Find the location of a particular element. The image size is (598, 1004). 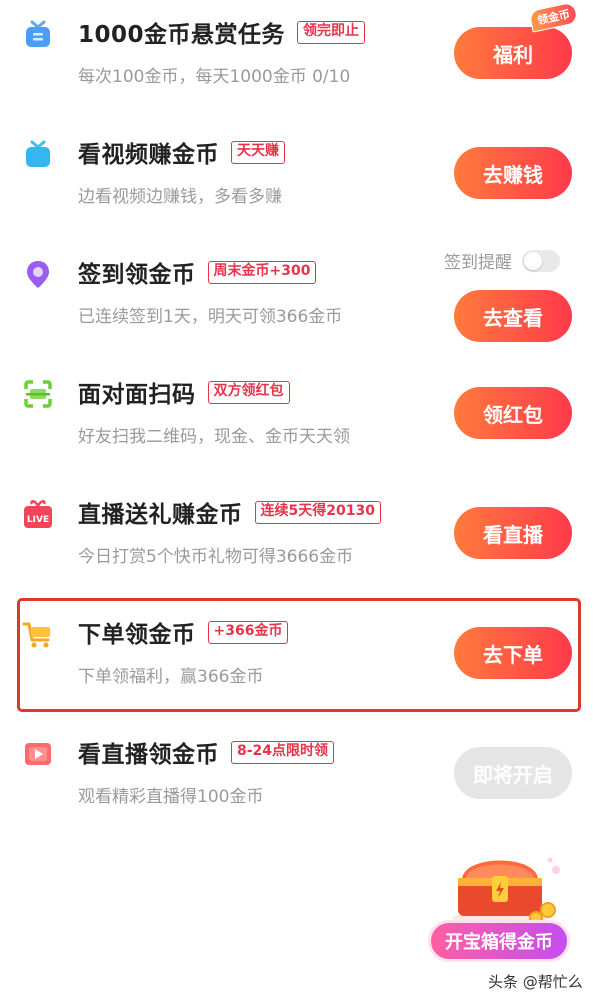

task-tag: 连续5天得20130 is located at coordinates (317, 512).